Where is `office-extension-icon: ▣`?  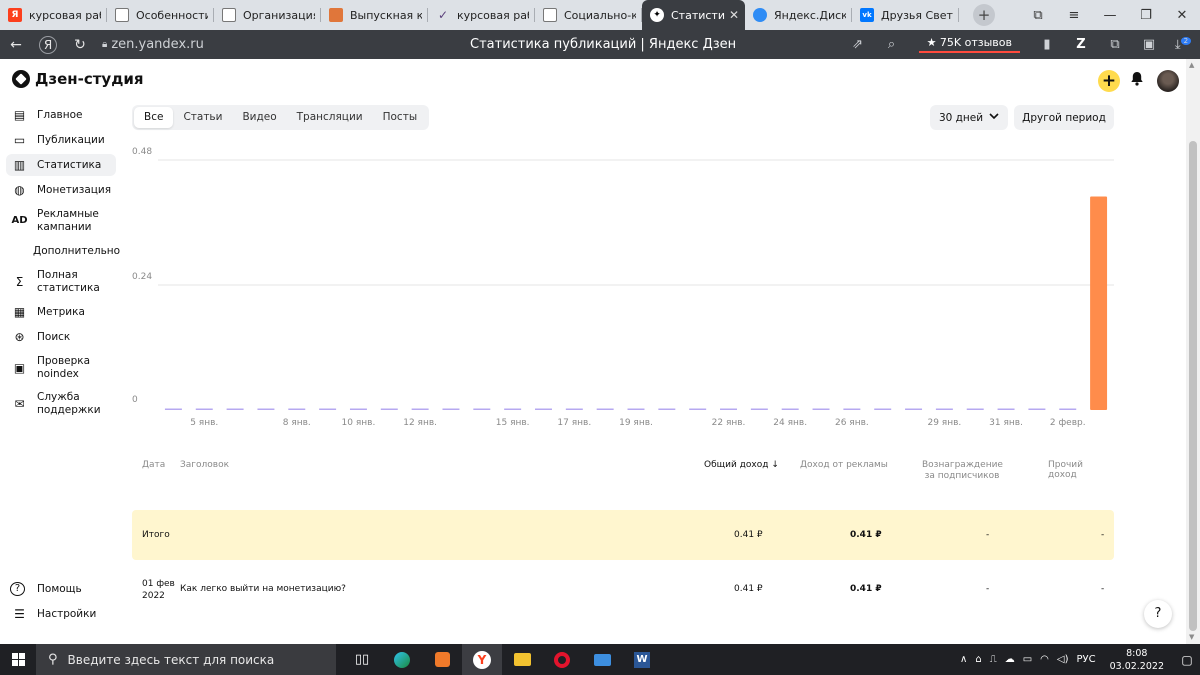
office-extension-icon: ▣ is located at coordinates (1149, 44).